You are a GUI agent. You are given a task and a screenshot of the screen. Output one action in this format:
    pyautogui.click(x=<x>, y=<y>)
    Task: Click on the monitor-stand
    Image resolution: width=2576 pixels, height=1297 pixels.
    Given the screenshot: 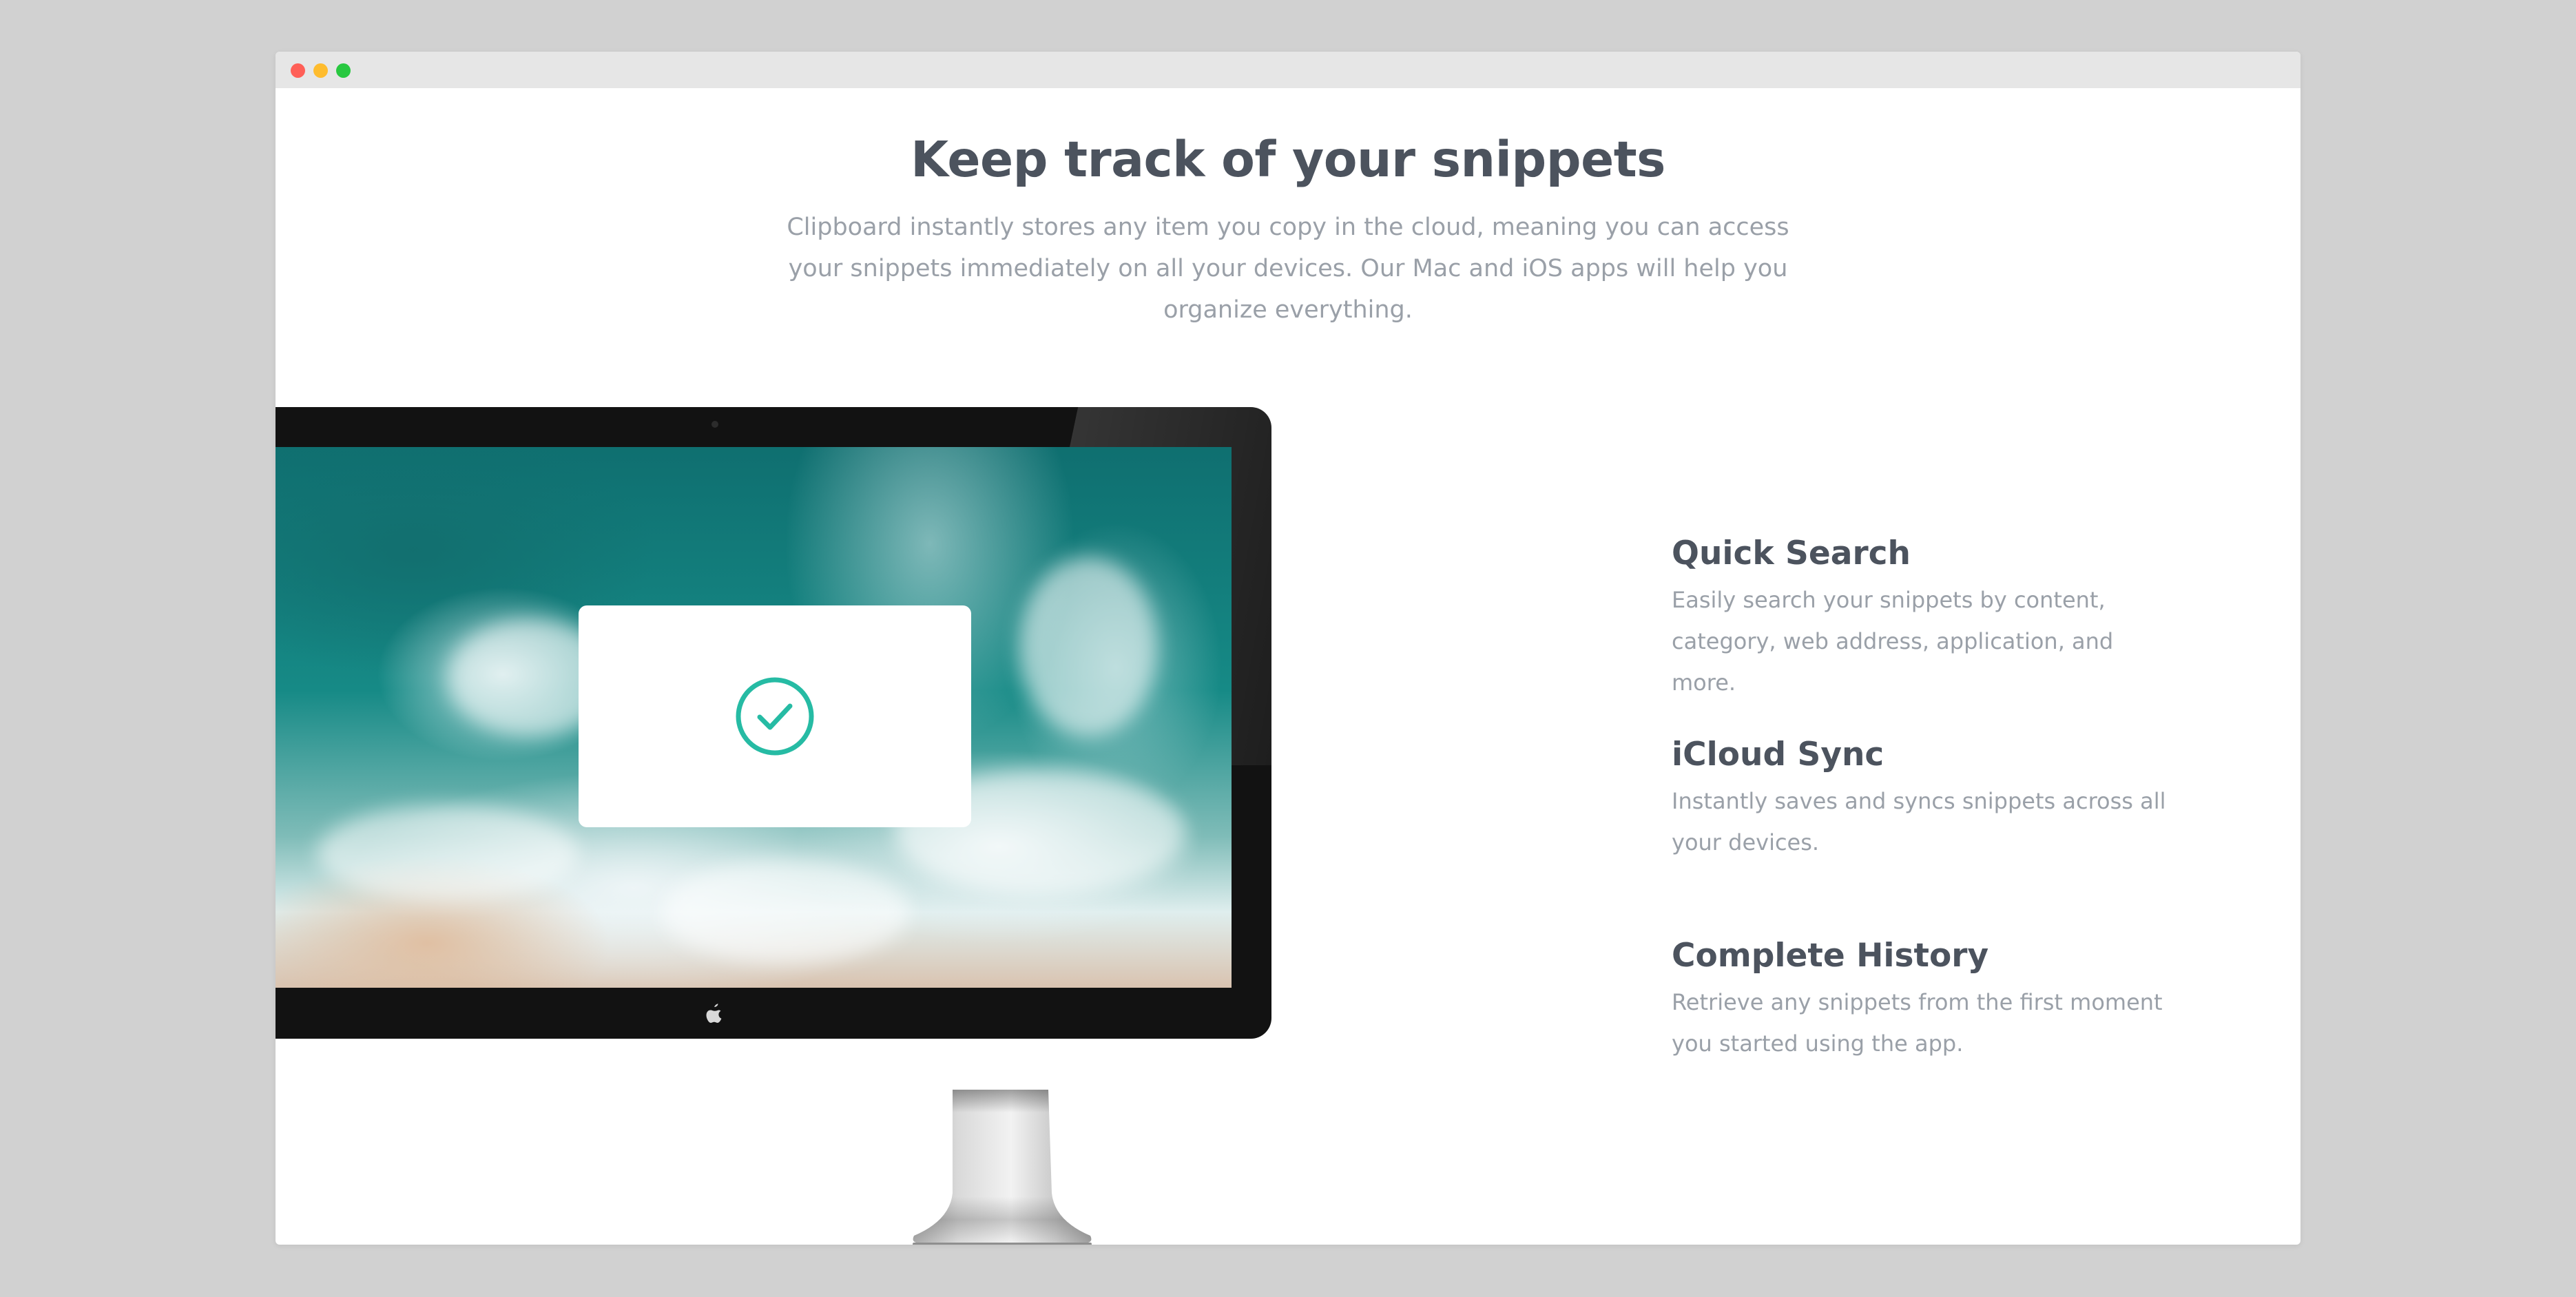 What is the action you would take?
    pyautogui.click(x=1002, y=1167)
    